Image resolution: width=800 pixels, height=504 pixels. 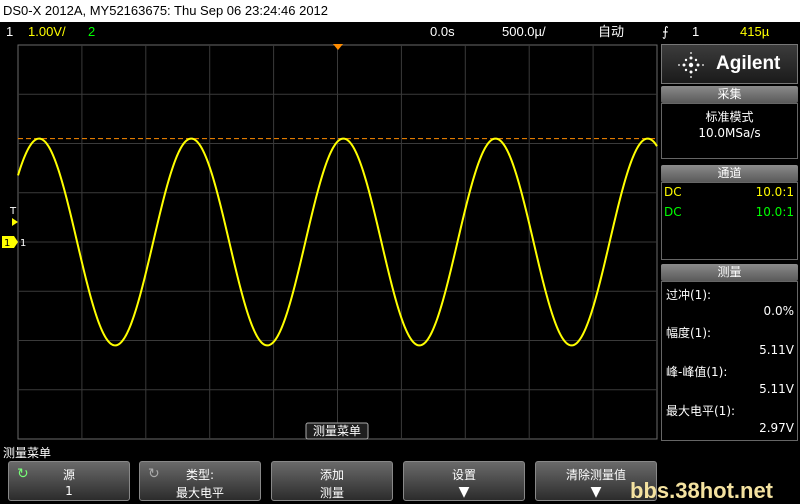 What do you see at coordinates (729, 272) in the screenshot?
I see `measure-header: 测量` at bounding box center [729, 272].